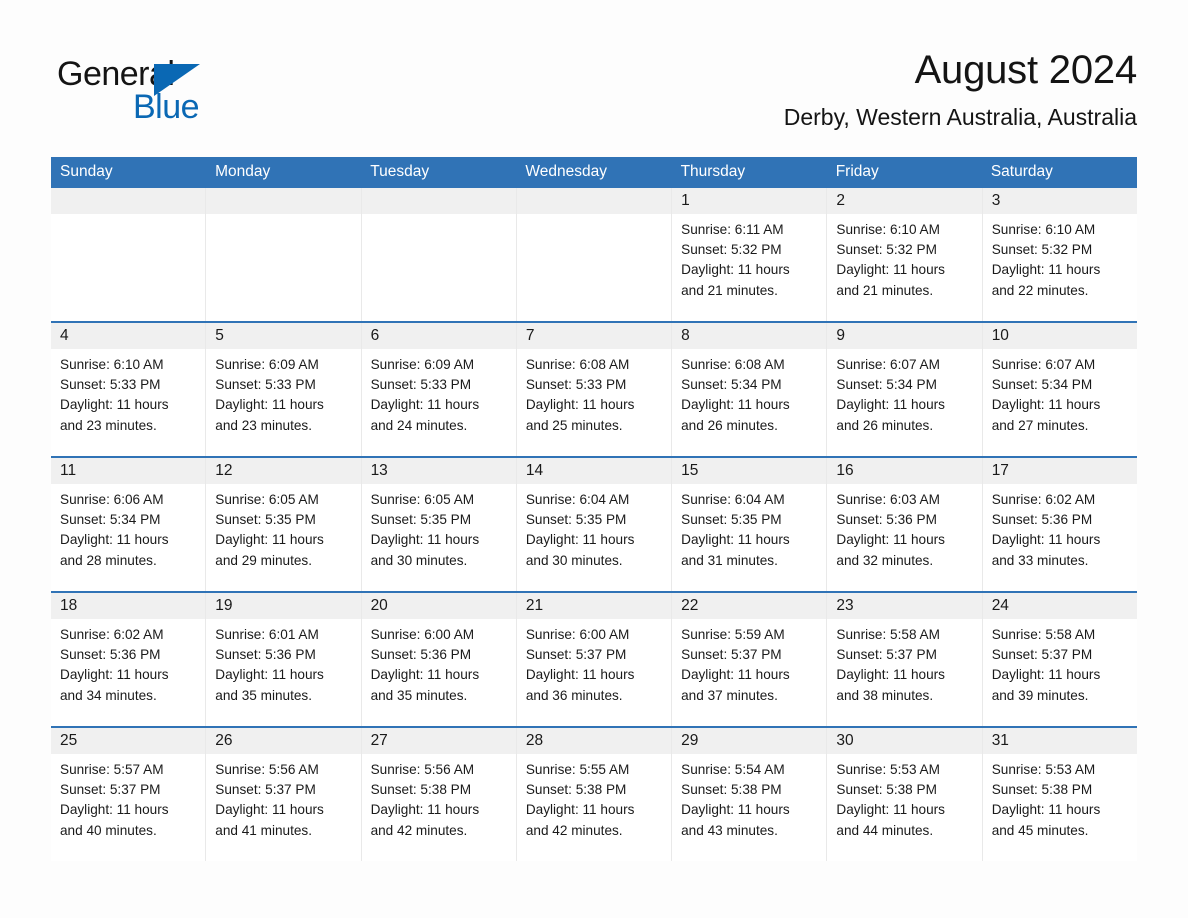  I want to click on sunrise-text: Sunrise: 6:06 AM, so click(112, 499).